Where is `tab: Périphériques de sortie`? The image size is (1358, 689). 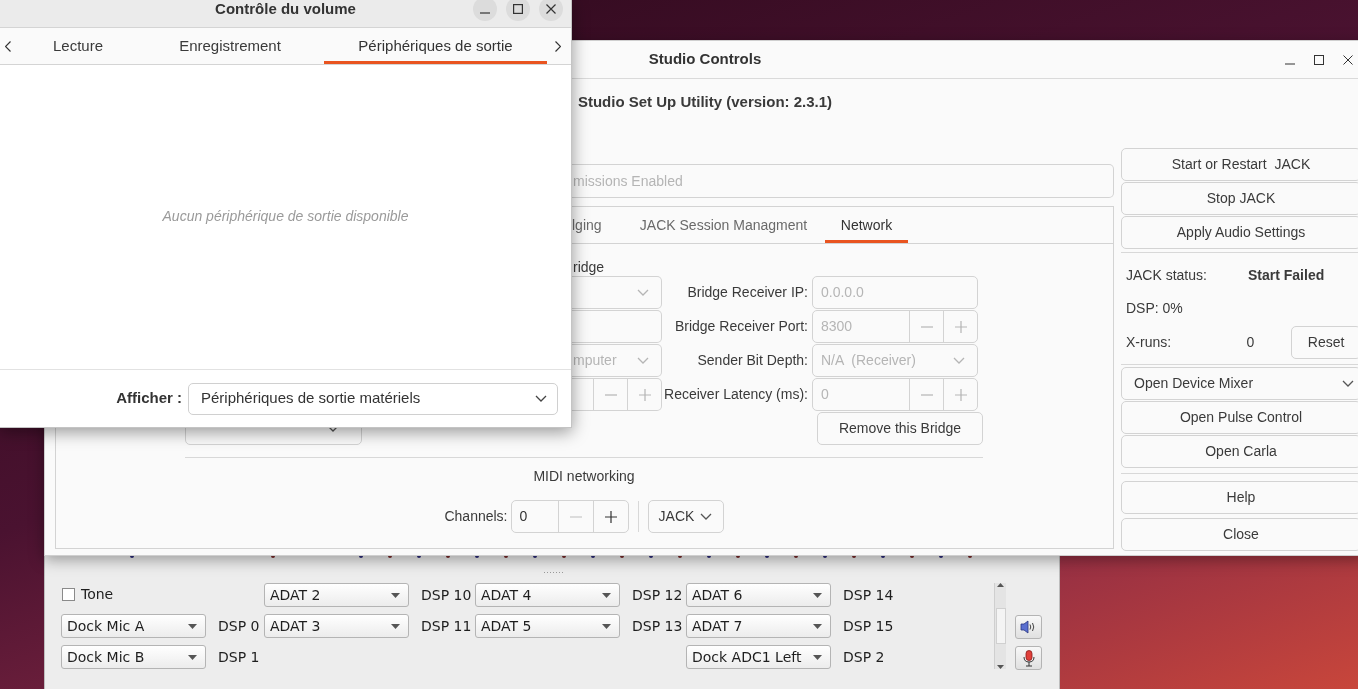
tab: Périphériques de sortie is located at coordinates (435, 46).